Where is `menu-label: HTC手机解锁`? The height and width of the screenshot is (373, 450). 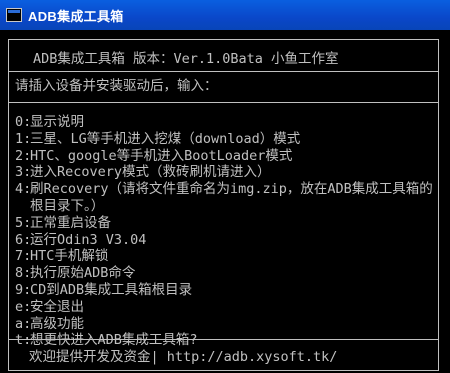 menu-label: HTC手机解锁 is located at coordinates (69, 256).